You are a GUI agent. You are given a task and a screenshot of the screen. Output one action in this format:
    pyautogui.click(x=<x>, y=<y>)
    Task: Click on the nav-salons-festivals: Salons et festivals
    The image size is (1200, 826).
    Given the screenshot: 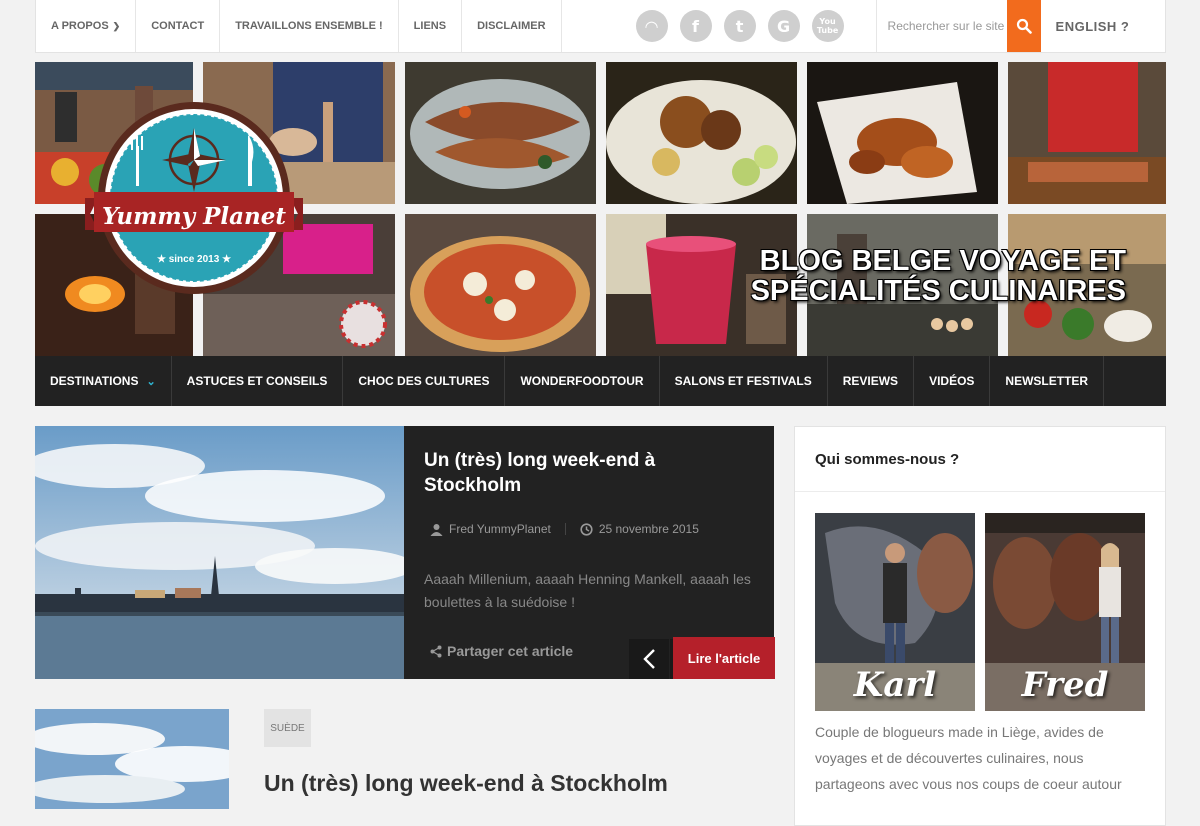 What is the action you would take?
    pyautogui.click(x=744, y=381)
    